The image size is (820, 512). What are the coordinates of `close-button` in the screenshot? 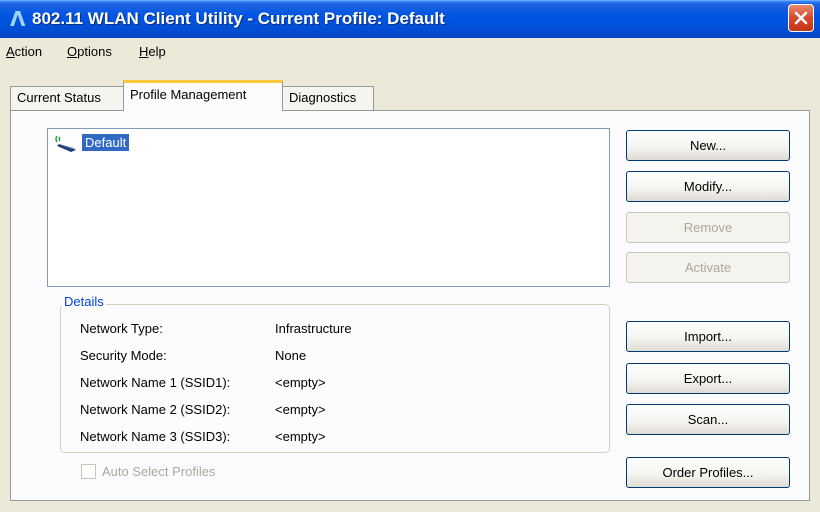 It's located at (801, 18).